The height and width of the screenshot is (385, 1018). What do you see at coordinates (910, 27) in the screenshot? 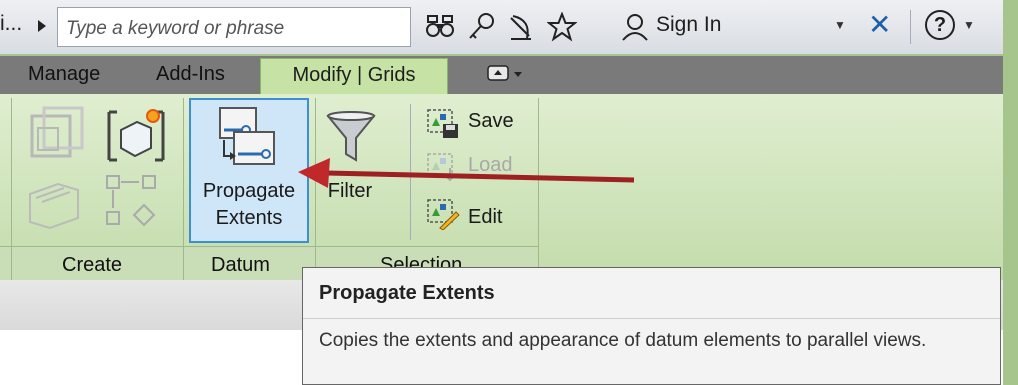
I see `divider` at bounding box center [910, 27].